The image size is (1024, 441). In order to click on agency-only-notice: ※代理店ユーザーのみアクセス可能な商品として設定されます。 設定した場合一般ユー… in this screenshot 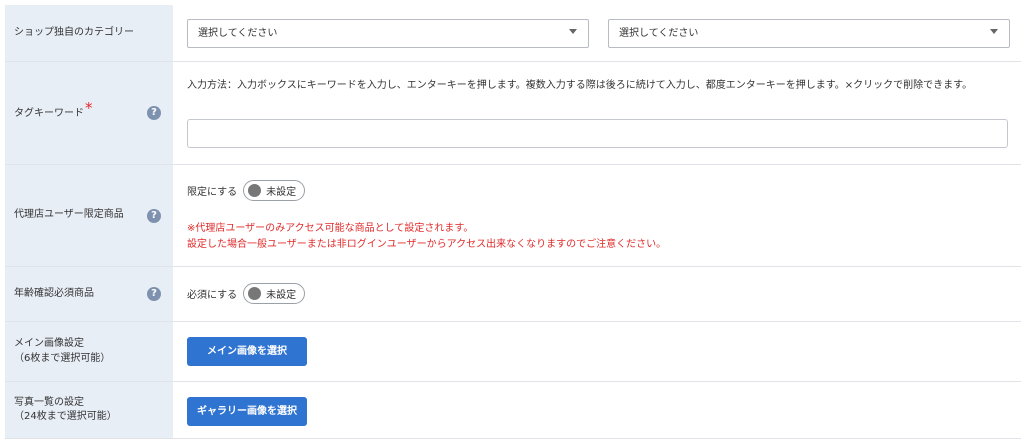, I will do `click(426, 237)`.